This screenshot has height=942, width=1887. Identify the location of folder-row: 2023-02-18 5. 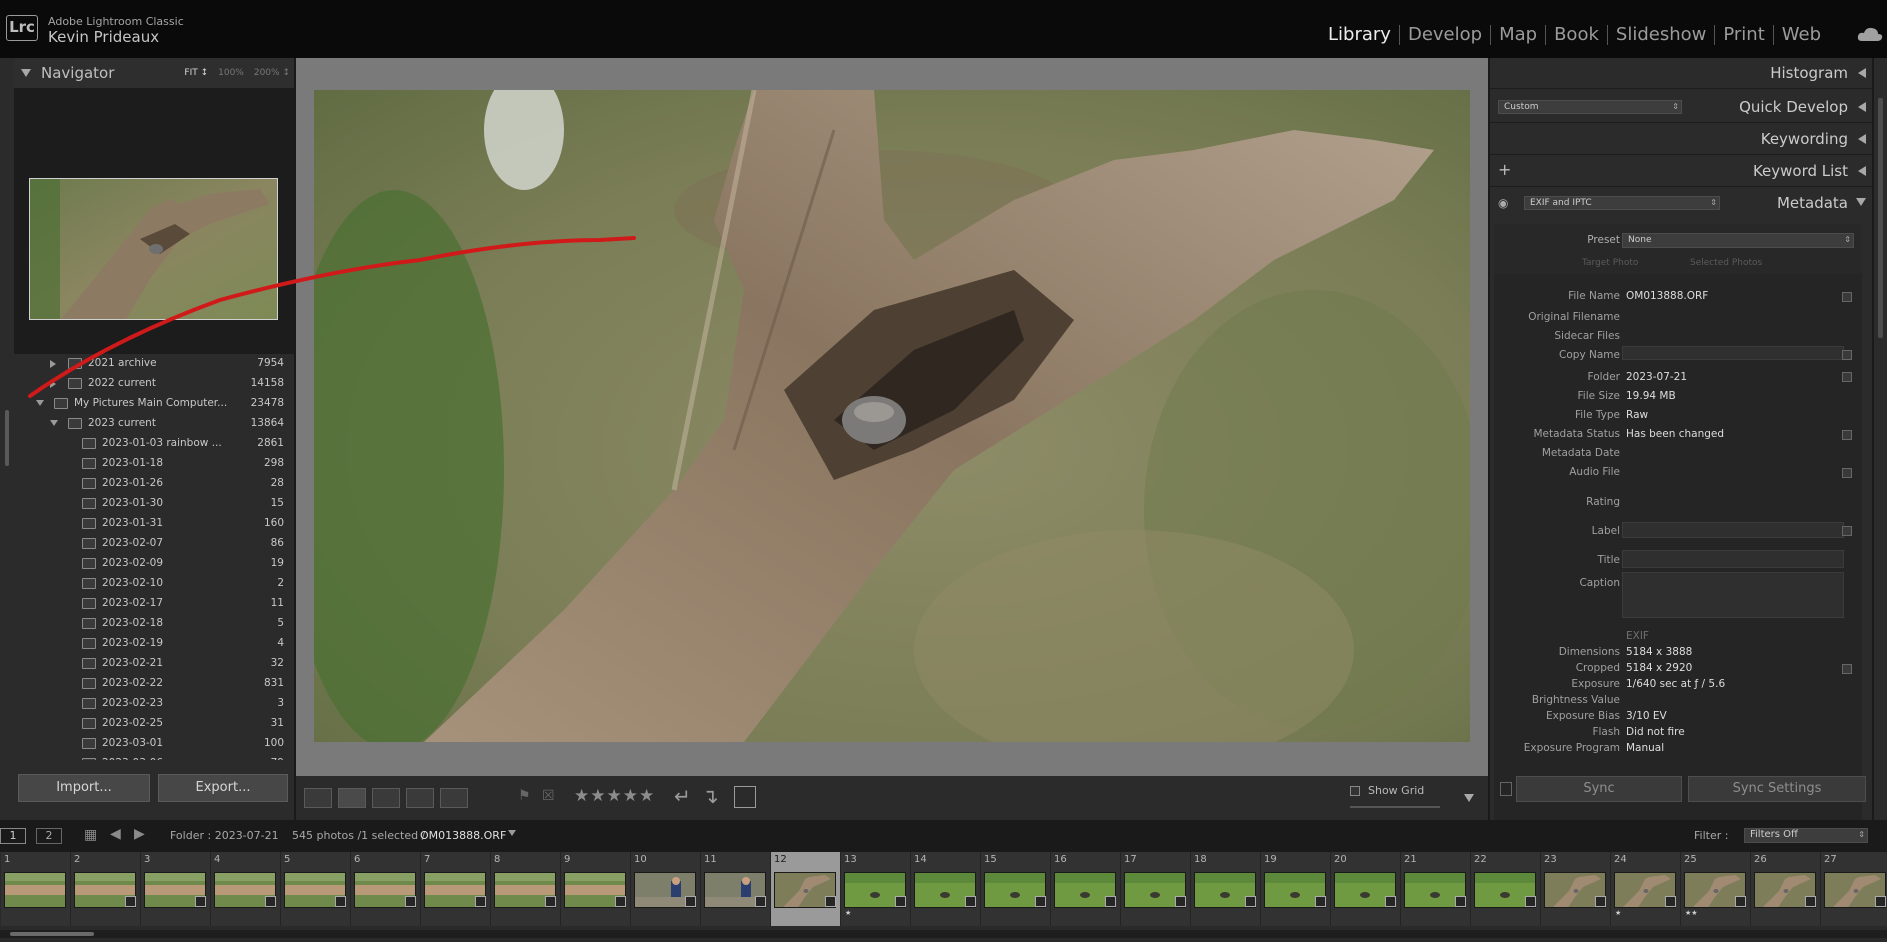
(154, 624).